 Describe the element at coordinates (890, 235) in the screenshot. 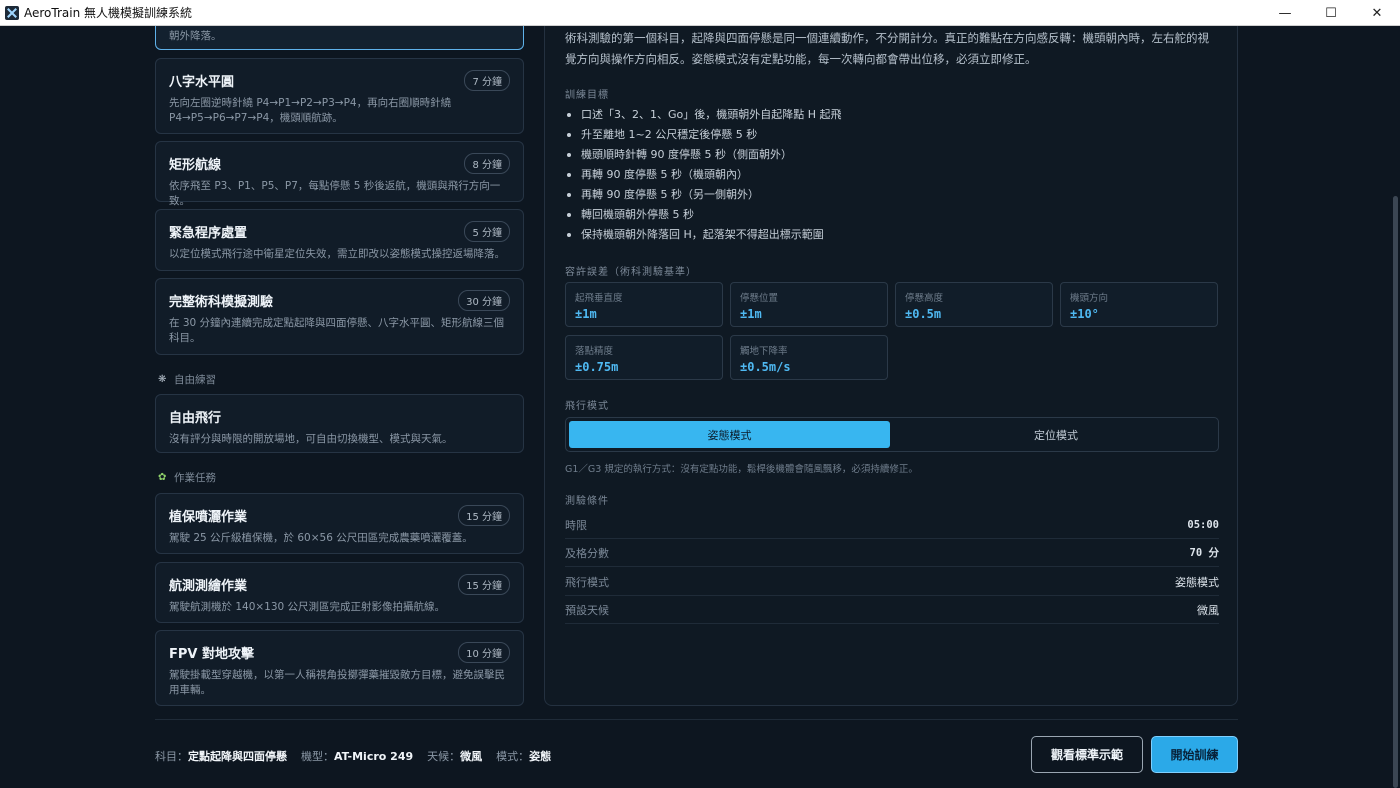

I see `goal-item: 保持機頭朝外降落回 H，起落架不得超出標示範圍` at that location.